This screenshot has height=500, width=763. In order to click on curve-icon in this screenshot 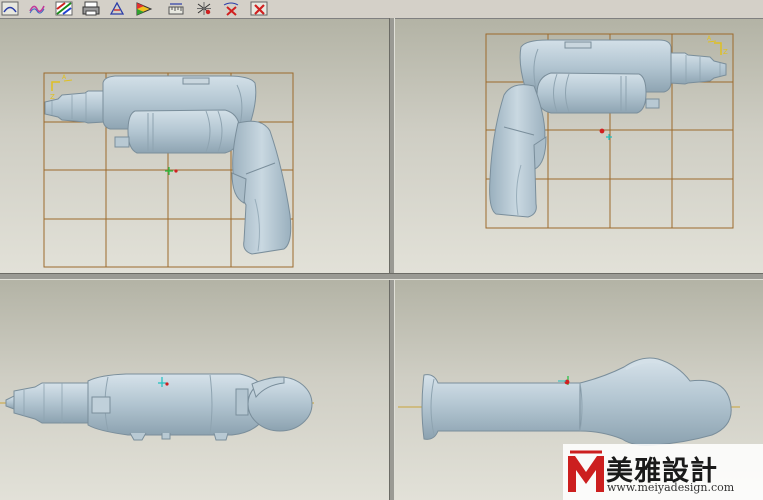, I will do `click(10, 8)`.